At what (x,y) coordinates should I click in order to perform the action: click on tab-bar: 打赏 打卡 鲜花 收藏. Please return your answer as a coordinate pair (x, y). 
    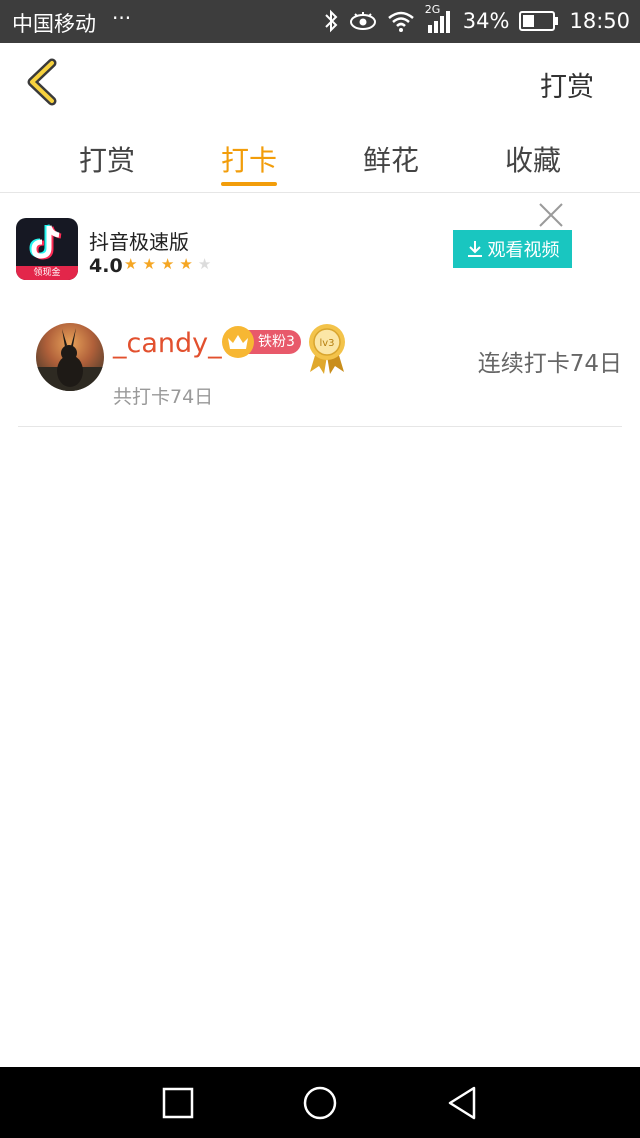
    Looking at the image, I should click on (320, 157).